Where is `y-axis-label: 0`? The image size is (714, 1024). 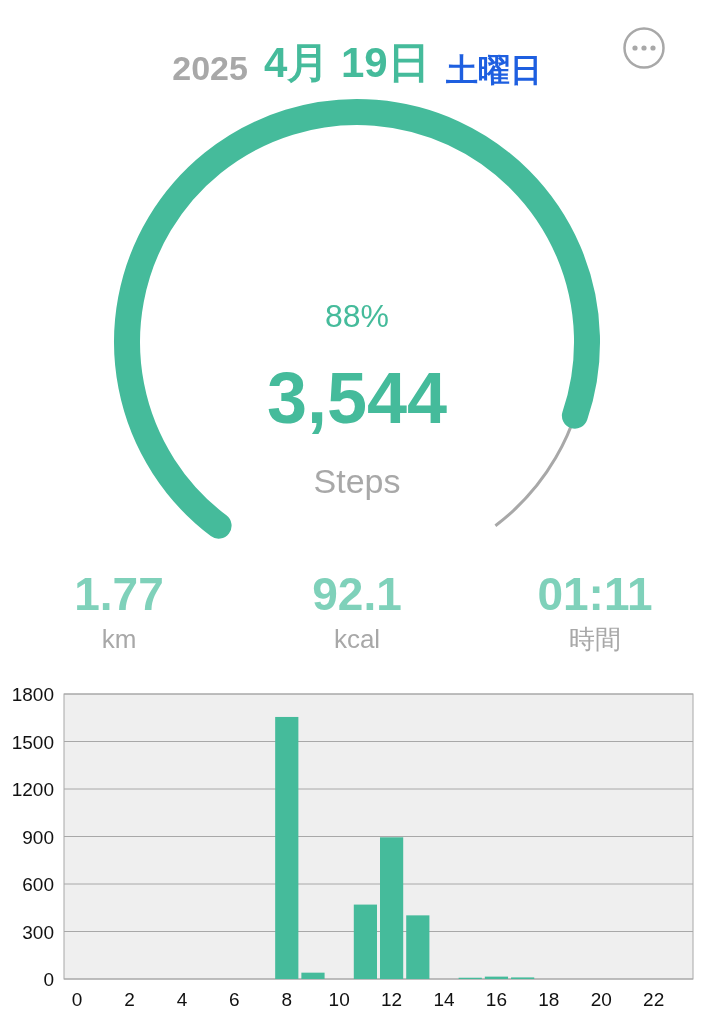 y-axis-label: 0 is located at coordinates (48, 979).